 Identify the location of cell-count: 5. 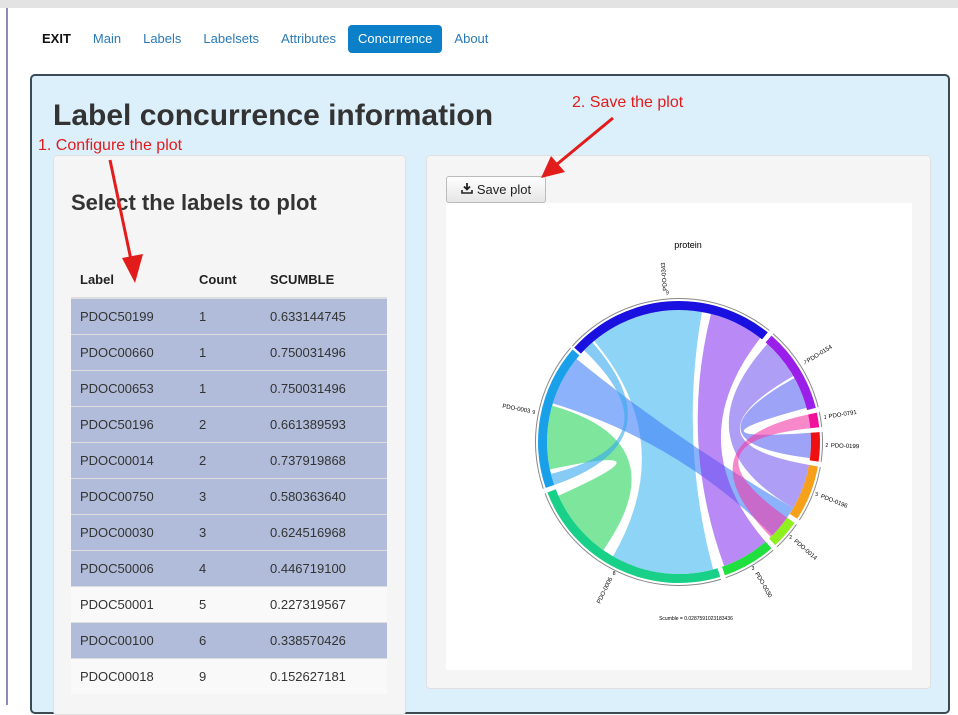
(225, 604).